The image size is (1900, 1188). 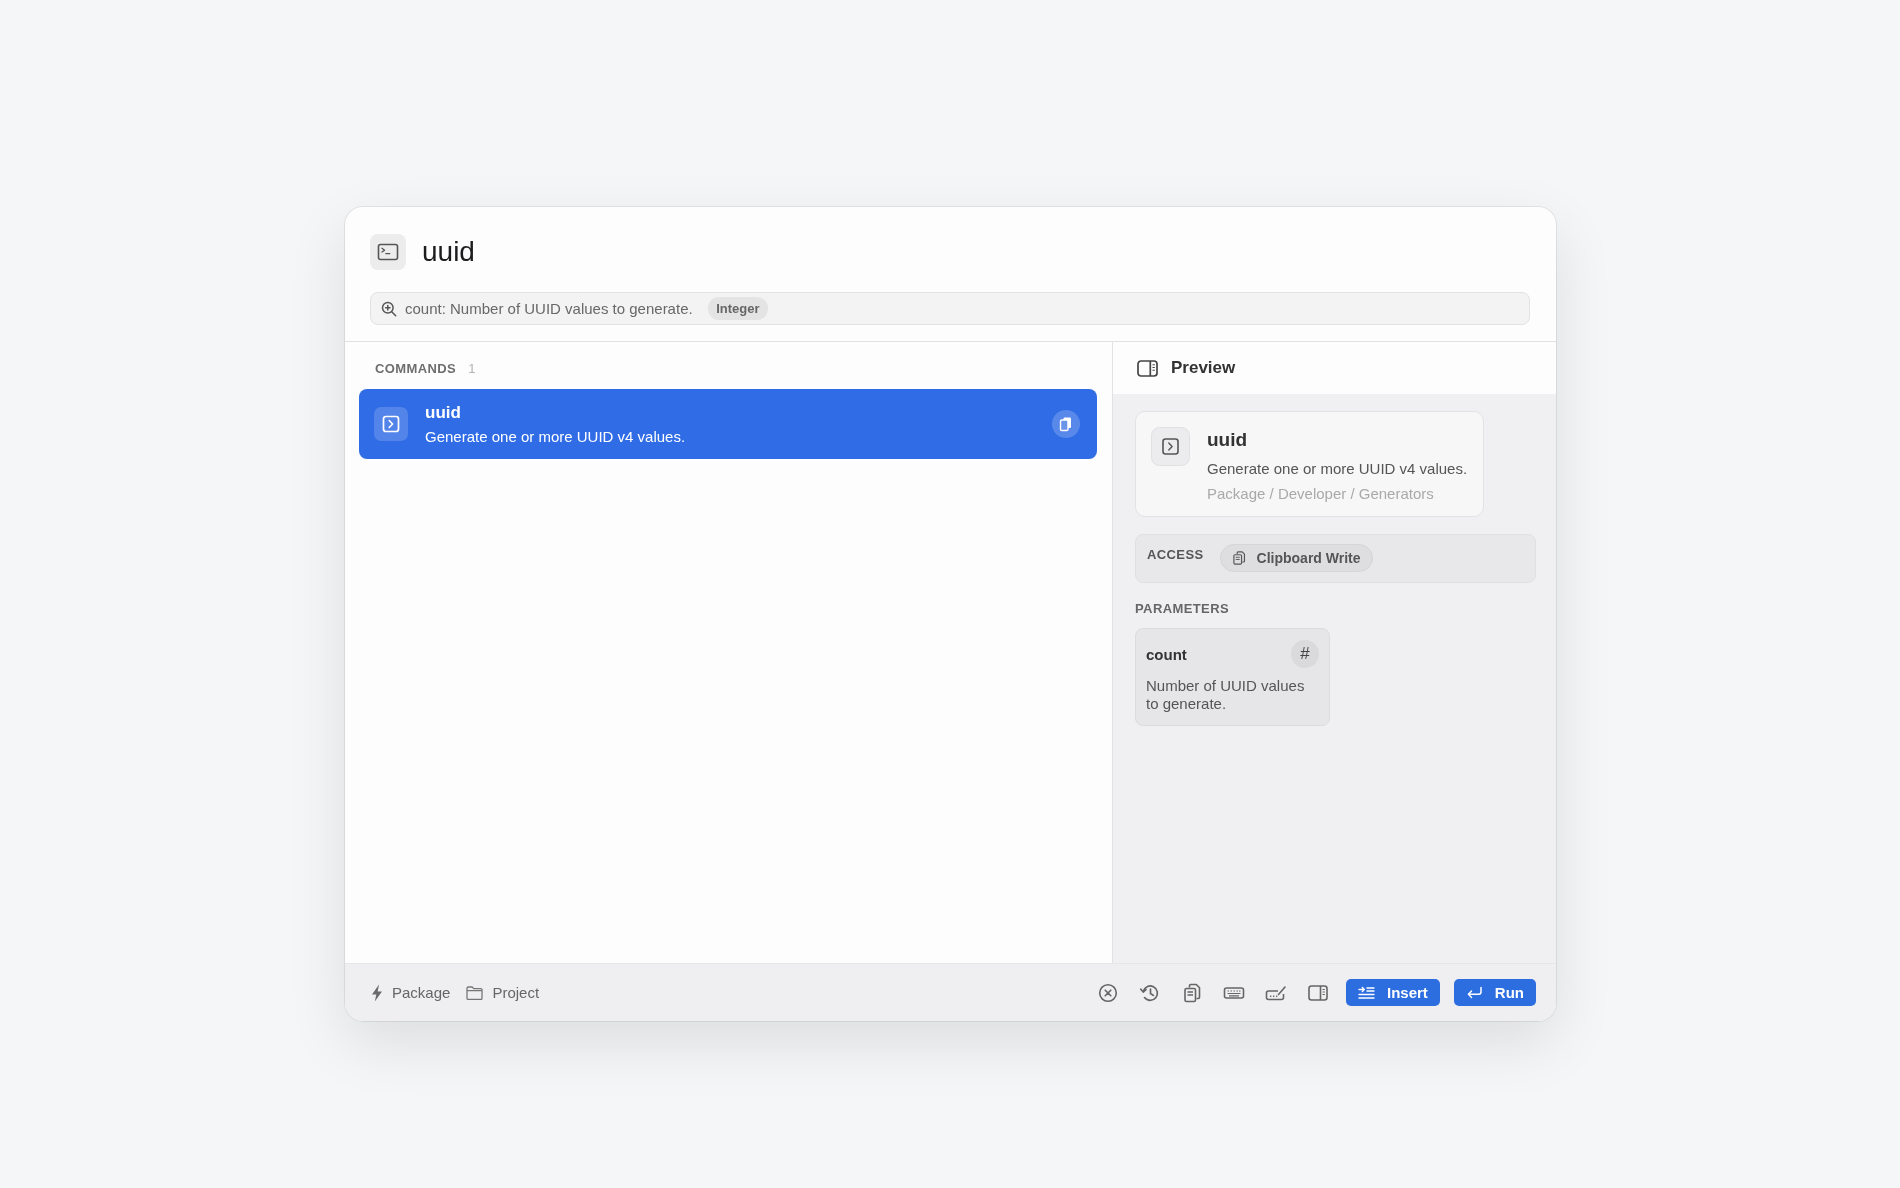 What do you see at coordinates (555, 436) in the screenshot?
I see `command-description: Generate one or more UUID v4 values.` at bounding box center [555, 436].